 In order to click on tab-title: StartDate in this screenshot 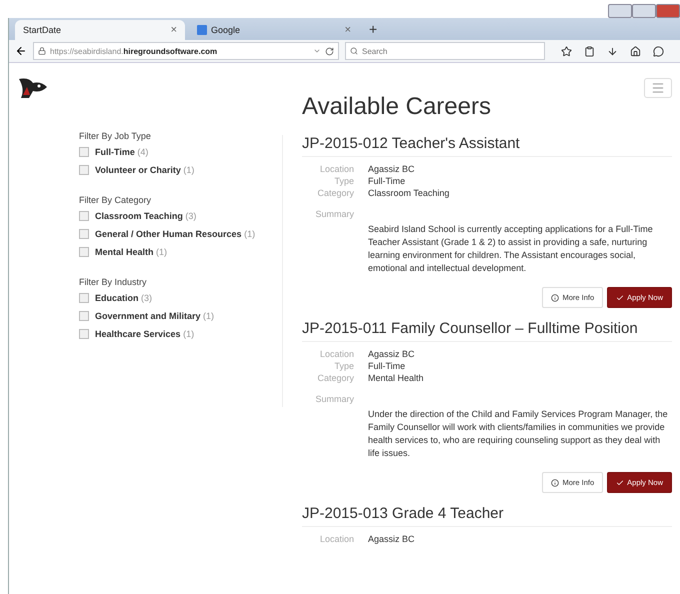, I will do `click(42, 30)`.